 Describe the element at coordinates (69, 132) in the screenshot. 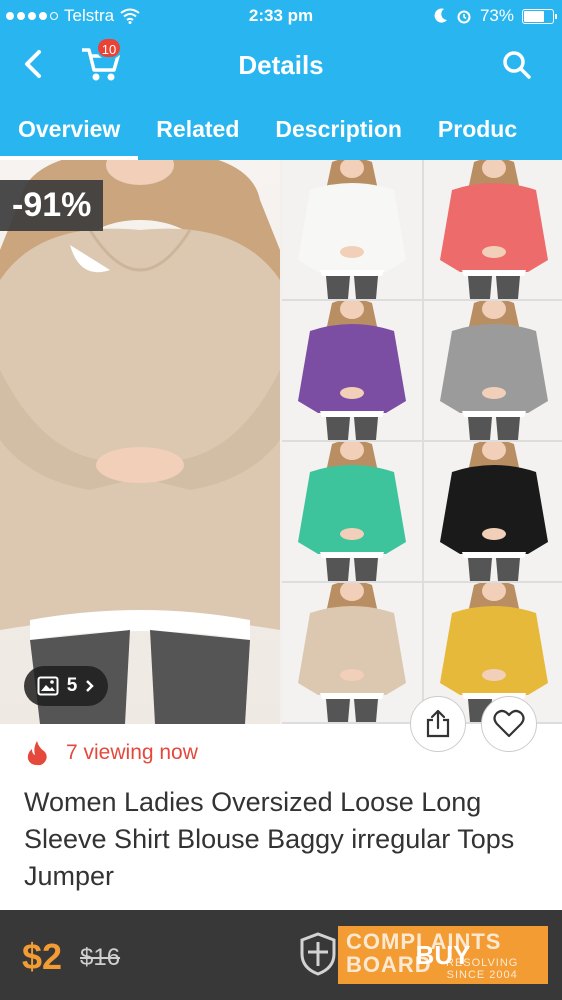

I see `tab-overview: Overview` at that location.